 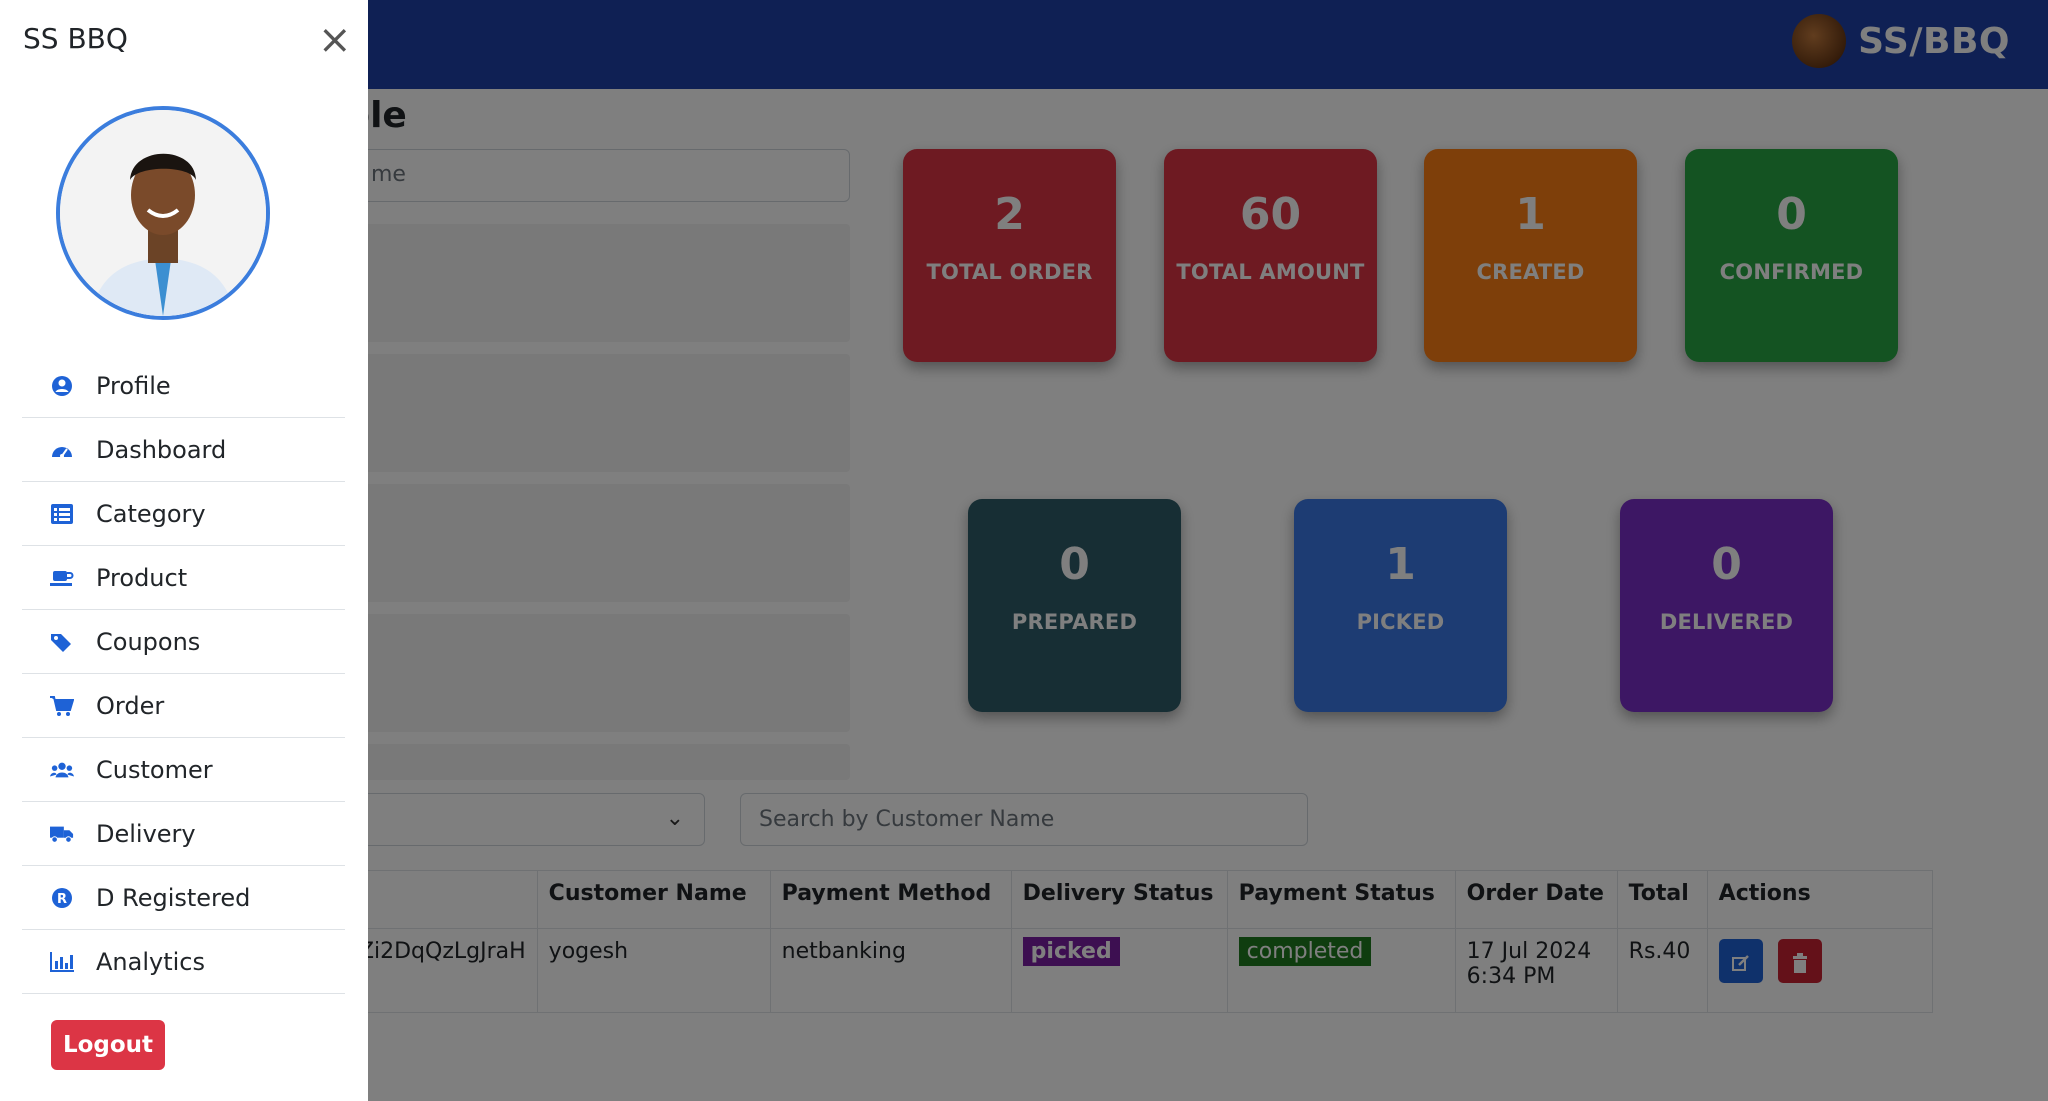 What do you see at coordinates (161, 449) in the screenshot?
I see `sidebar-item-label: Dashboard` at bounding box center [161, 449].